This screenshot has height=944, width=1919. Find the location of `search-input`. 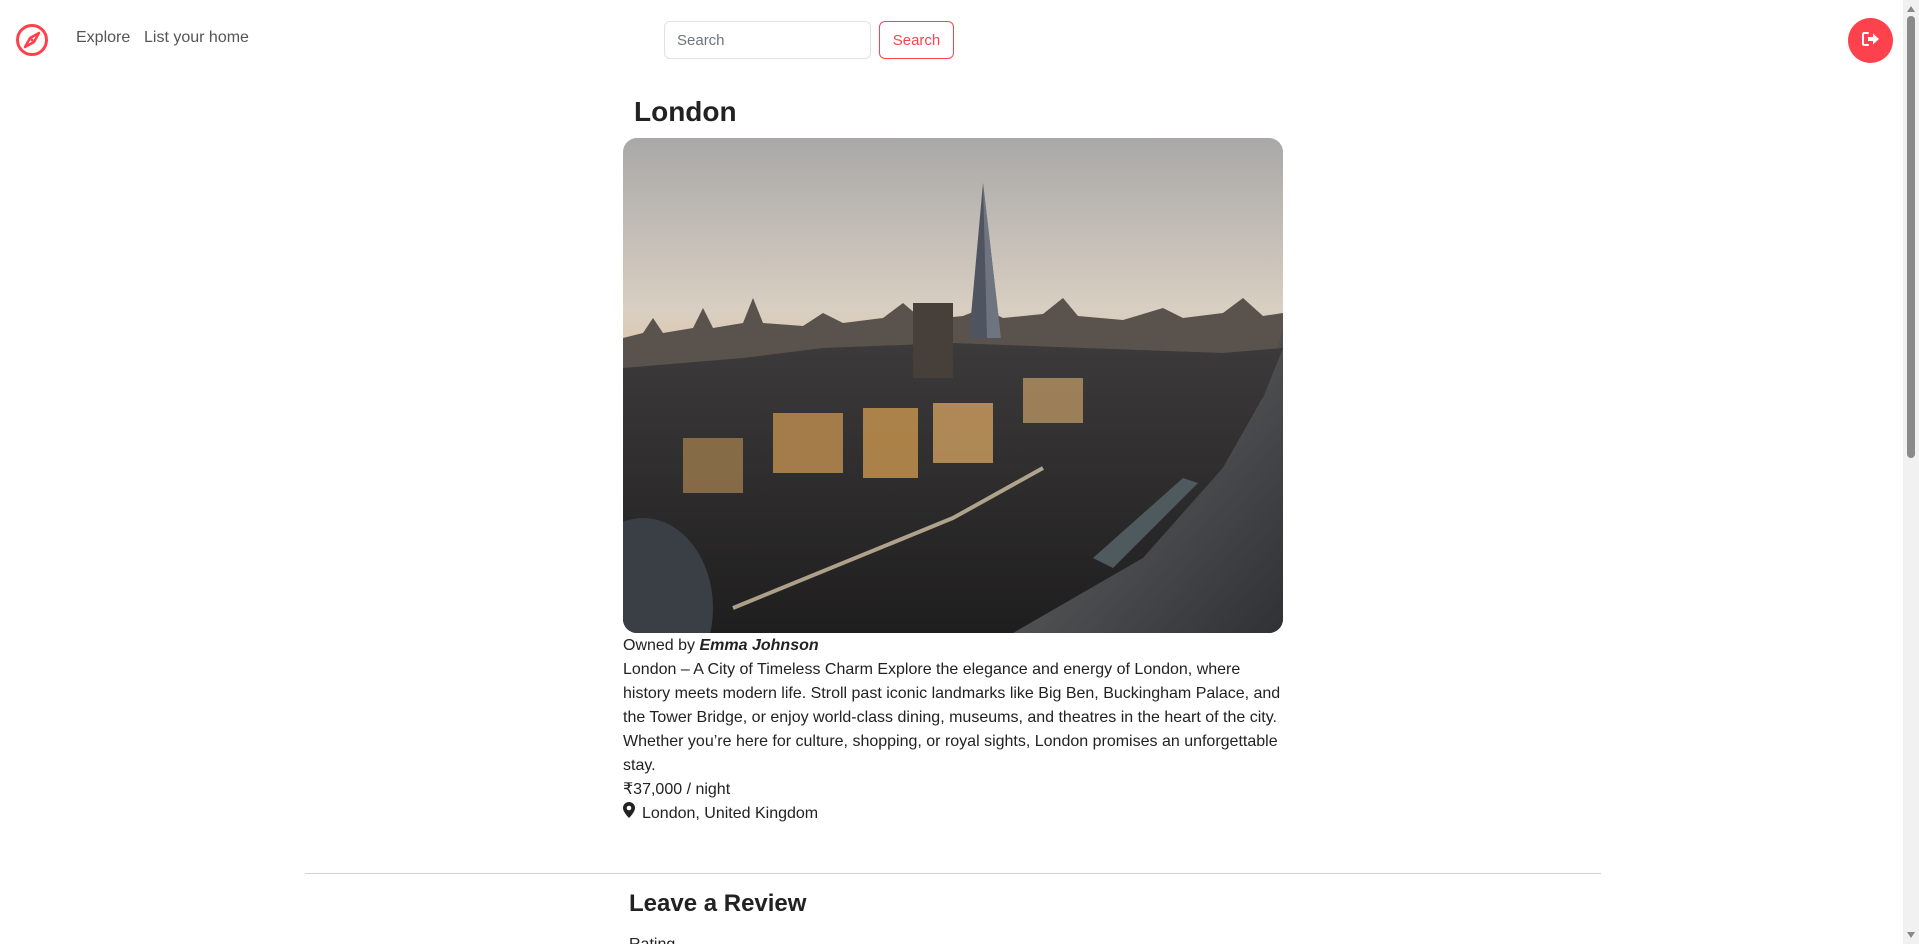

search-input is located at coordinates (767, 40).